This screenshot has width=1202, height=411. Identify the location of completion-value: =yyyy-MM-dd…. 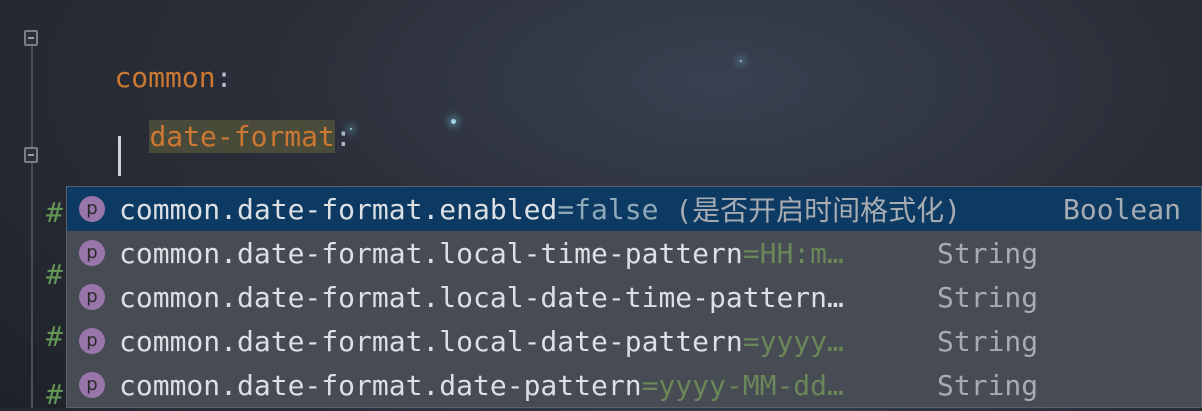
(742, 385).